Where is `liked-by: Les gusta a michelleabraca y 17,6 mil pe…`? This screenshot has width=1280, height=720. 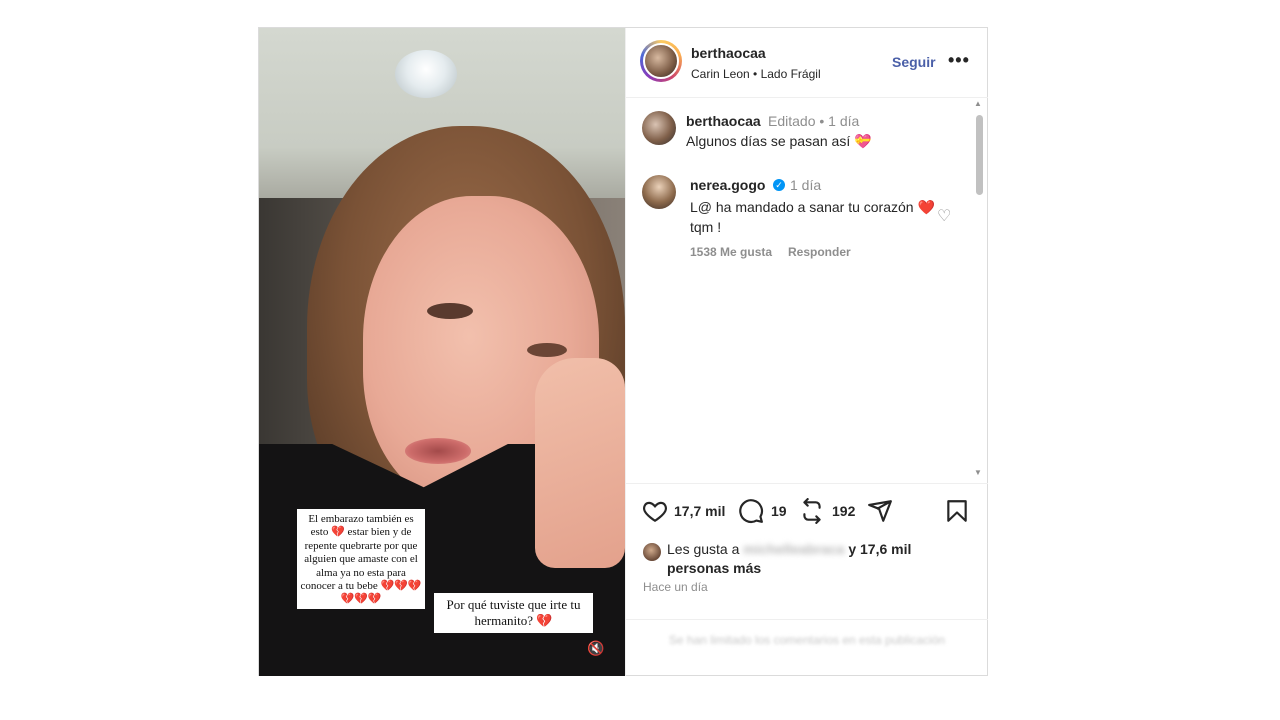 liked-by: Les gusta a michelleabraca y 17,6 mil pe… is located at coordinates (807, 554).